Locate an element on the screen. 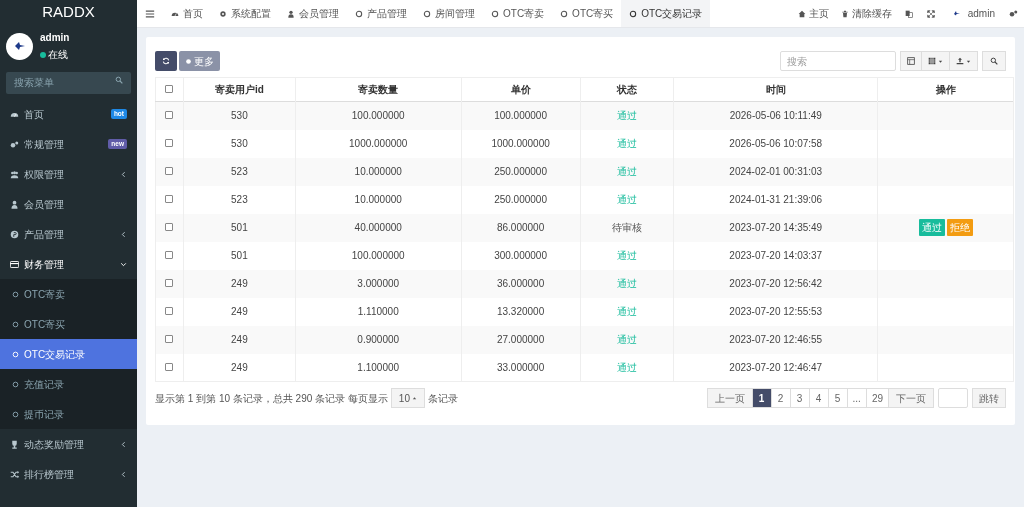 The width and height of the screenshot is (1024, 507). submenu-item: OTC交易记录 is located at coordinates (68, 354).